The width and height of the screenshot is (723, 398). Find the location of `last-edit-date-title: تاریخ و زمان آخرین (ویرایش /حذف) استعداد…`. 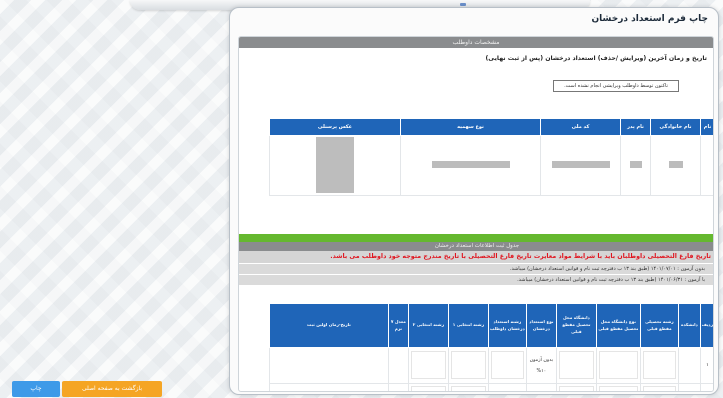

last-edit-date-title: تاریخ و زمان آخرین (ویرایش /حذف) استعداد… is located at coordinates (596, 58).